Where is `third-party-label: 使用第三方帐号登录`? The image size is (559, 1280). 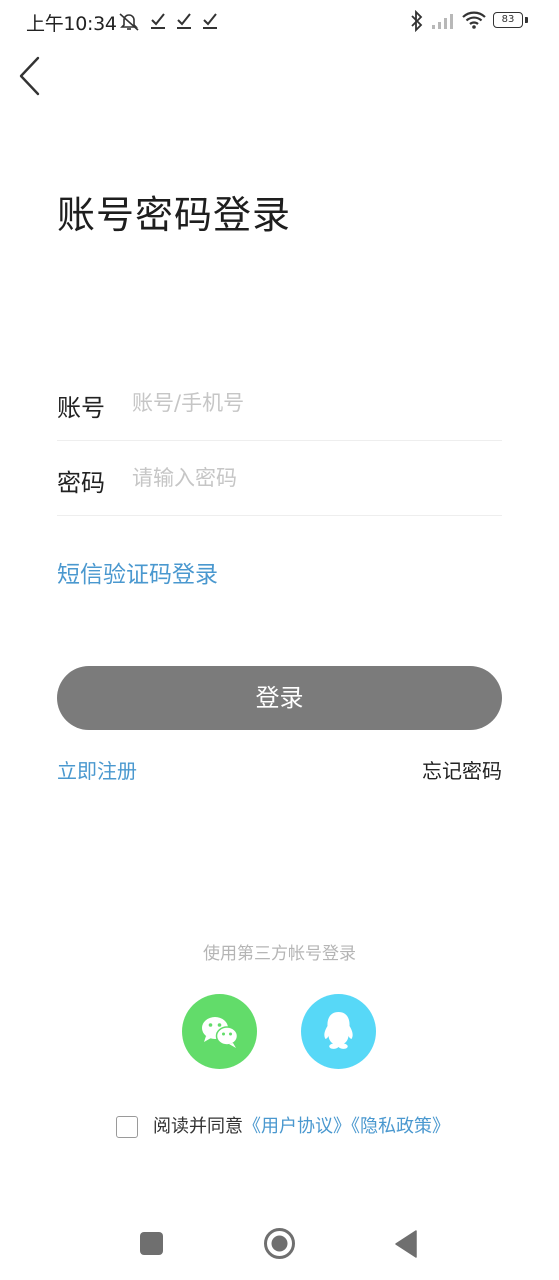 third-party-label: 使用第三方帐号登录 is located at coordinates (279, 954).